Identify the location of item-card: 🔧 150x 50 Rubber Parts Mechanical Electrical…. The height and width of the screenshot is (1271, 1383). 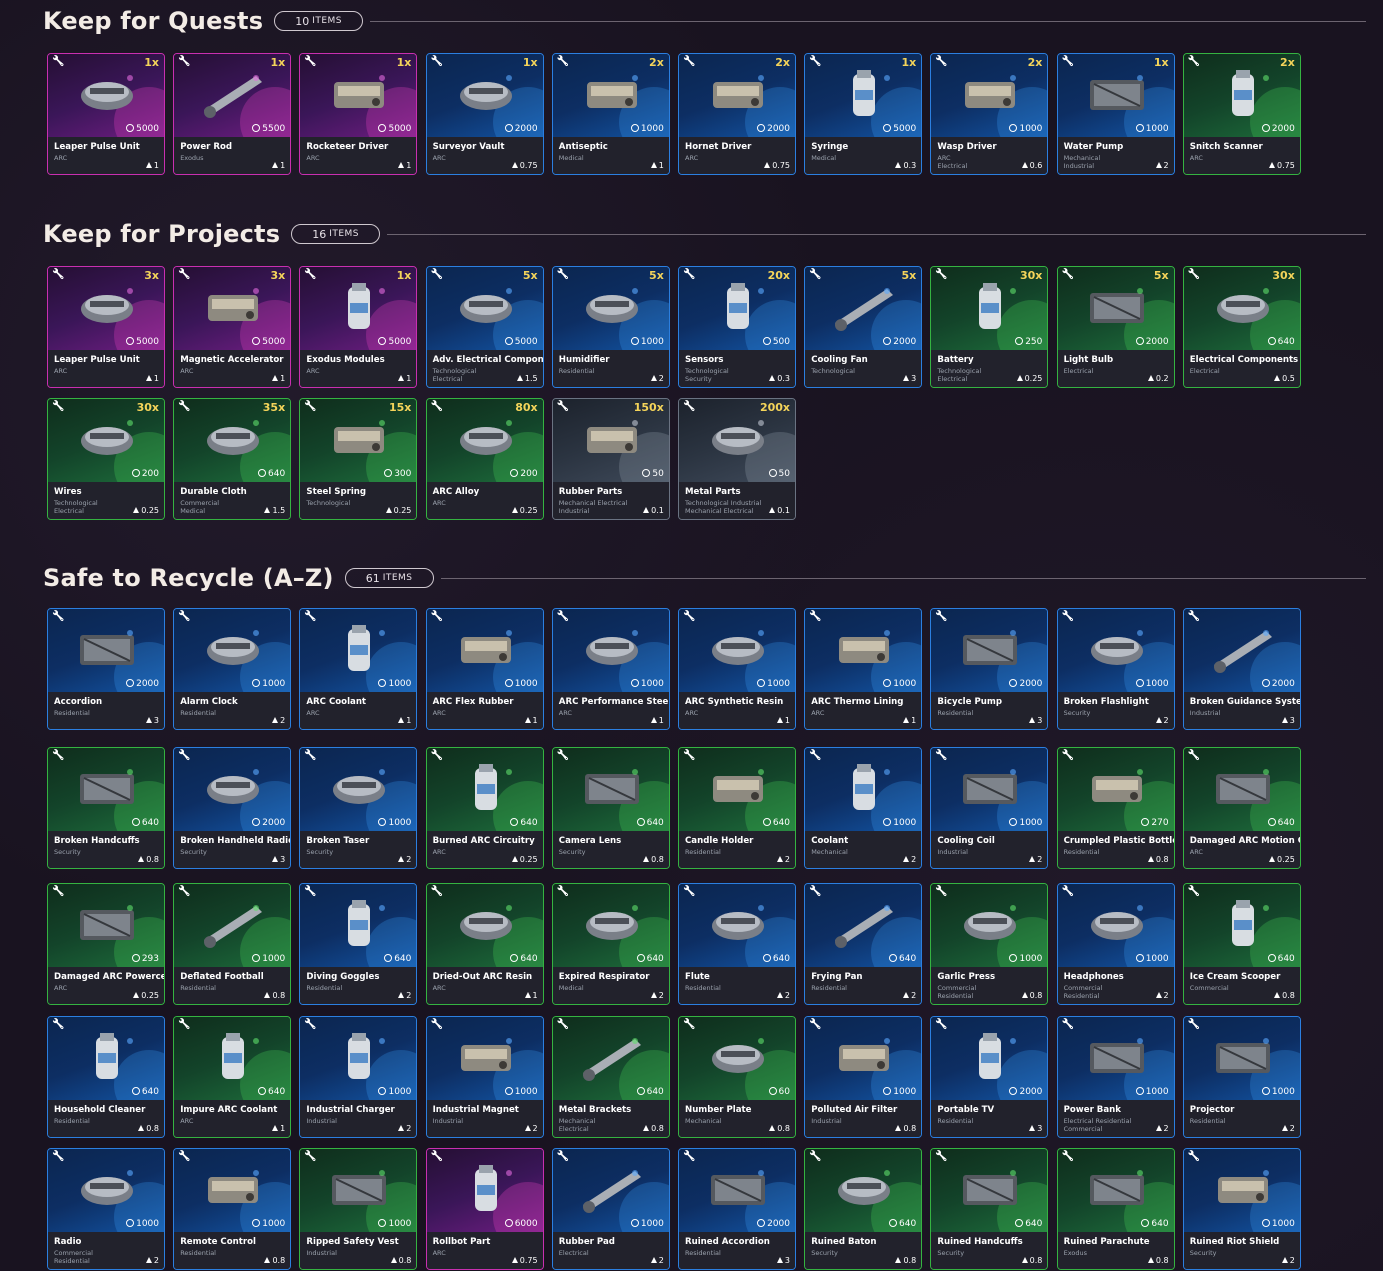
(610, 459).